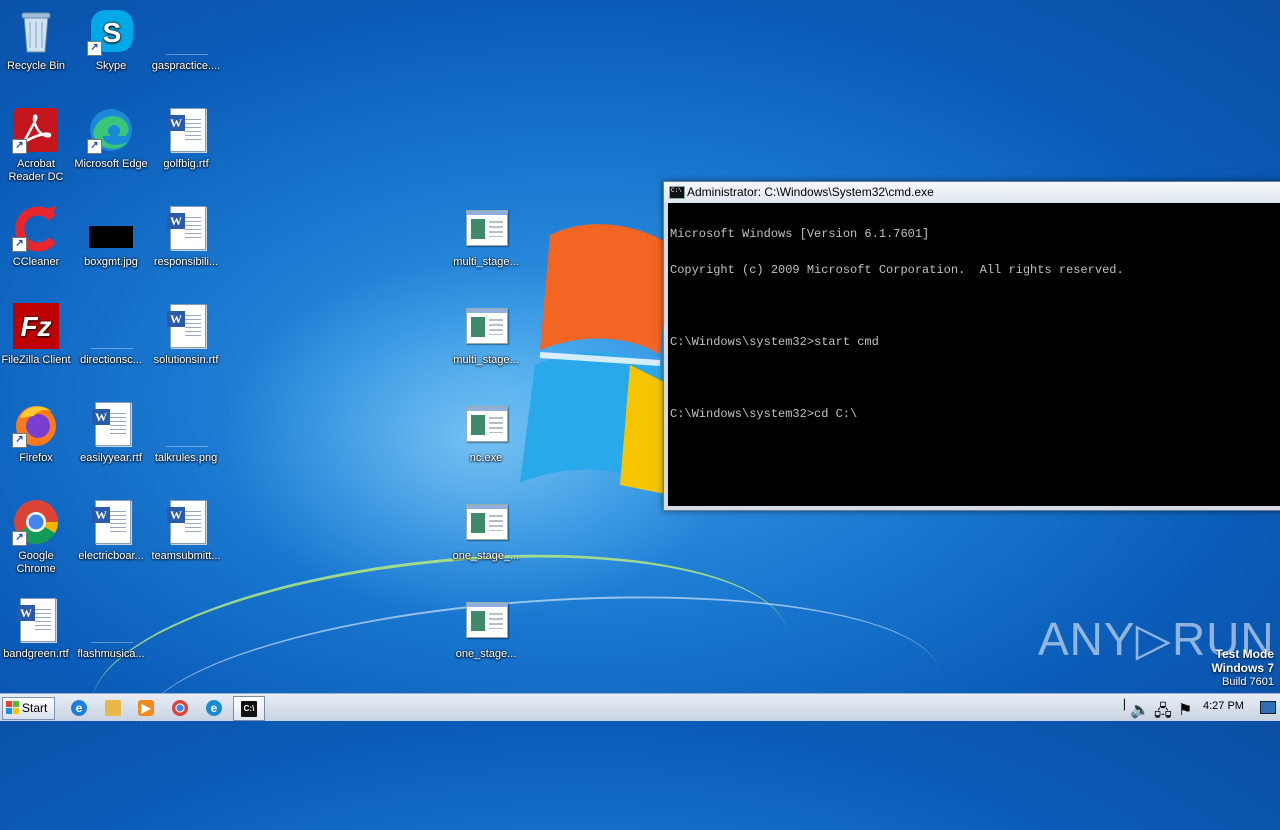 The height and width of the screenshot is (830, 1280). Describe the element at coordinates (1185, 710) in the screenshot. I see `action-center-flag-icon: ⚑` at that location.